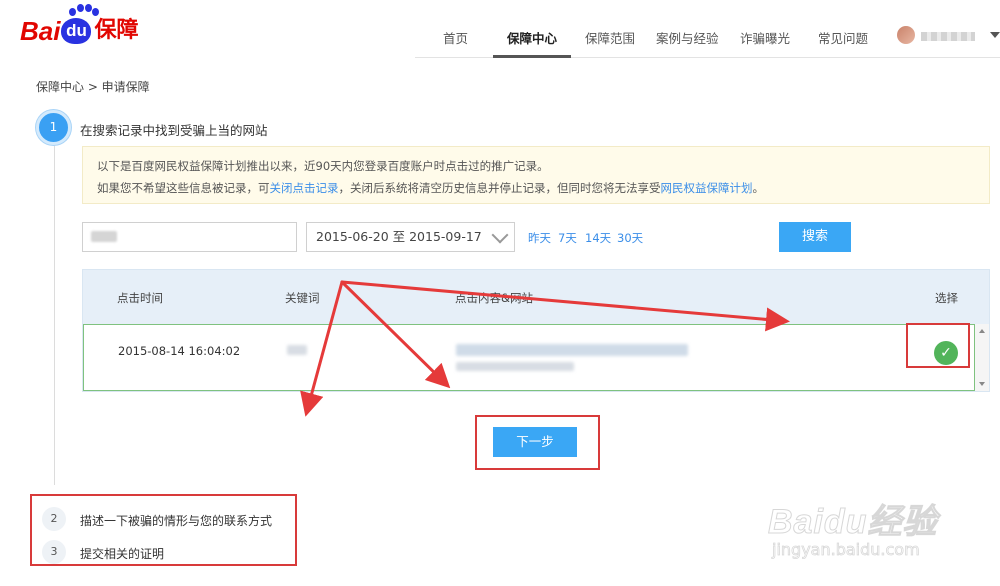 The width and height of the screenshot is (1000, 586). What do you see at coordinates (946, 298) in the screenshot?
I see `th-select: 选择` at bounding box center [946, 298].